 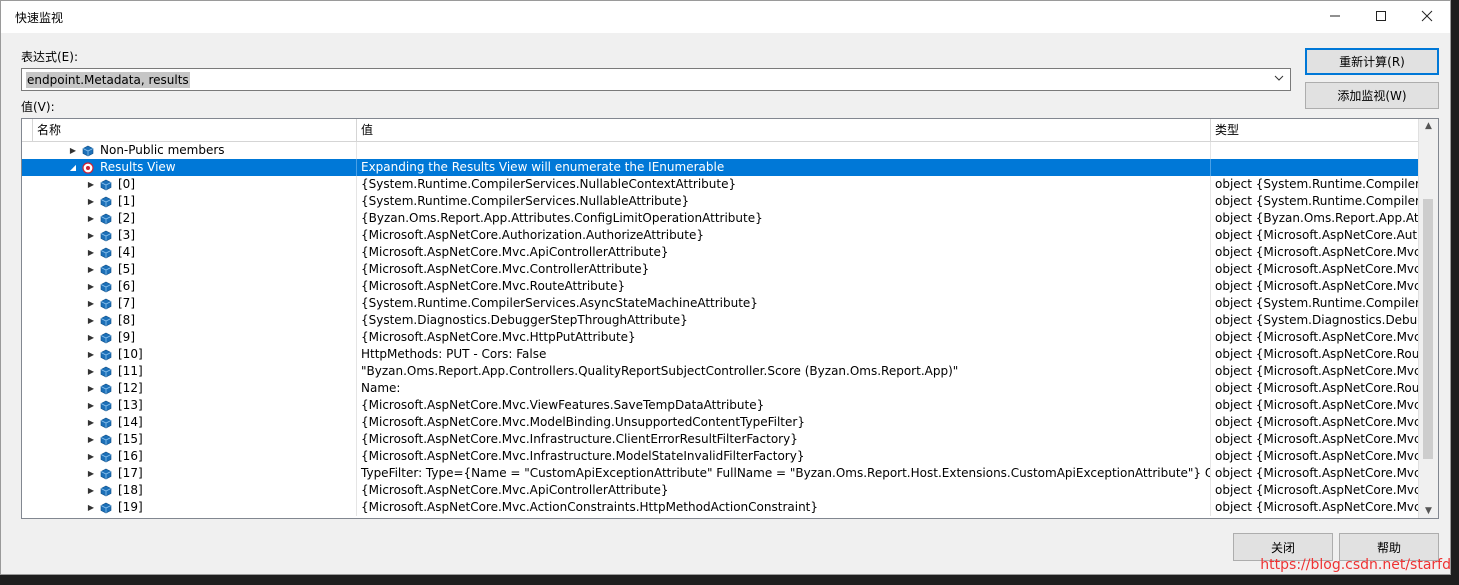 I want to click on table-row: ▶ Non-Public members, so click(x=720, y=150).